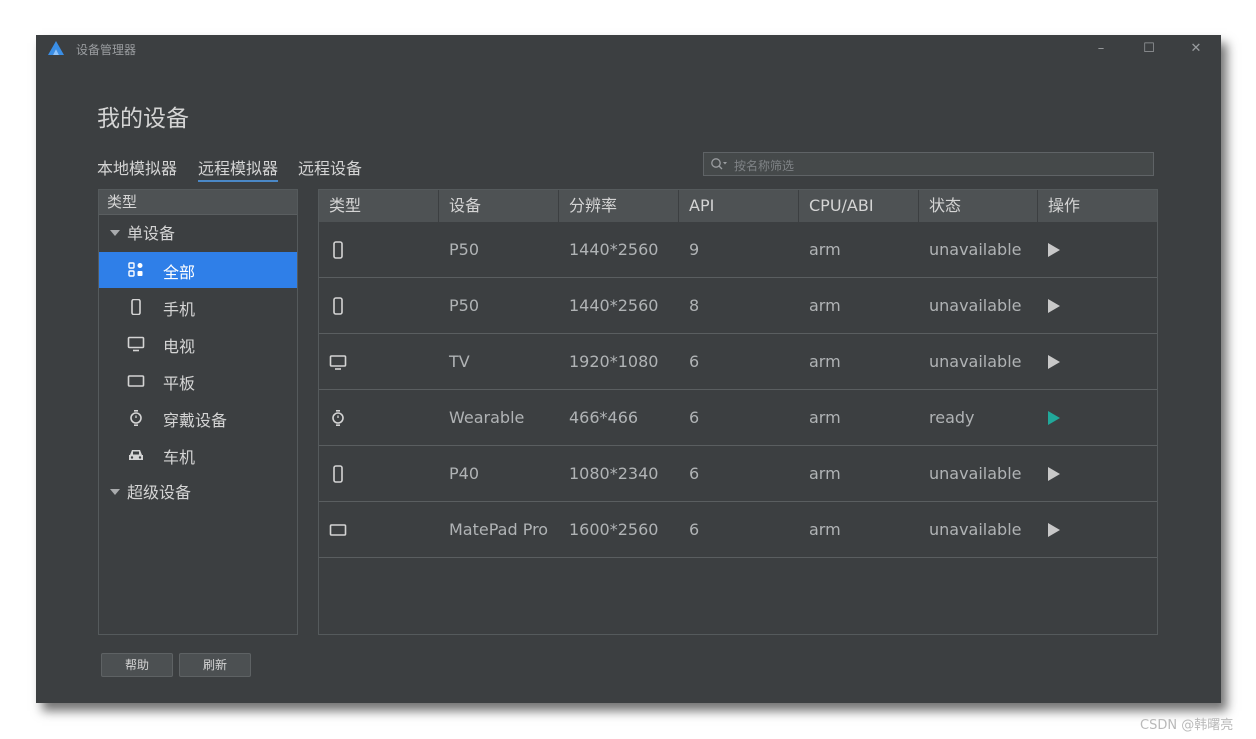 This screenshot has height=739, width=1256. I want to click on search-input: 按名称筛选, so click(928, 164).